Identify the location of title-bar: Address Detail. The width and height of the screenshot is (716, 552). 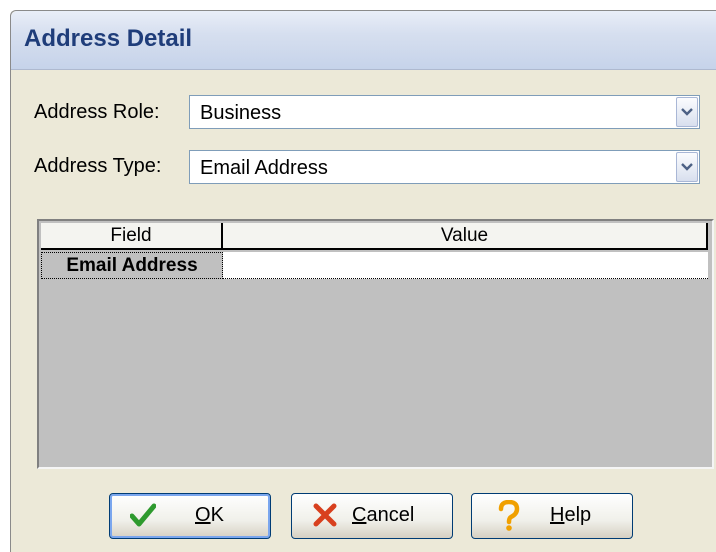
(363, 40).